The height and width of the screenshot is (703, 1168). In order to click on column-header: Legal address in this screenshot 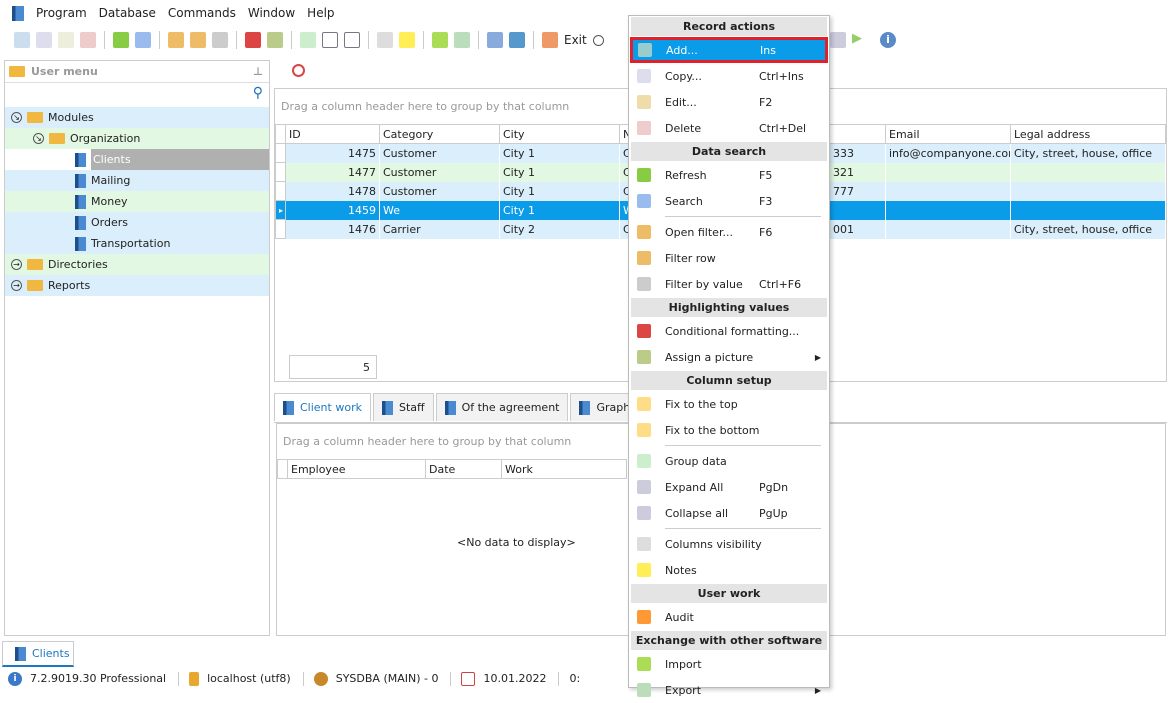, I will do `click(1088, 134)`.